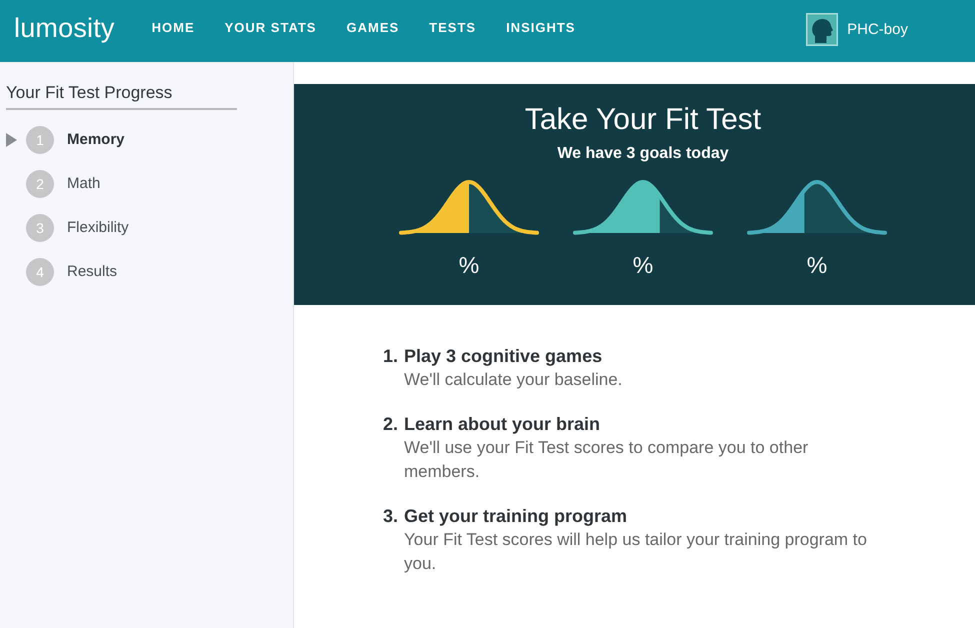 This screenshot has width=975, height=628. What do you see at coordinates (391, 516) in the screenshot?
I see `list-number: 3.` at bounding box center [391, 516].